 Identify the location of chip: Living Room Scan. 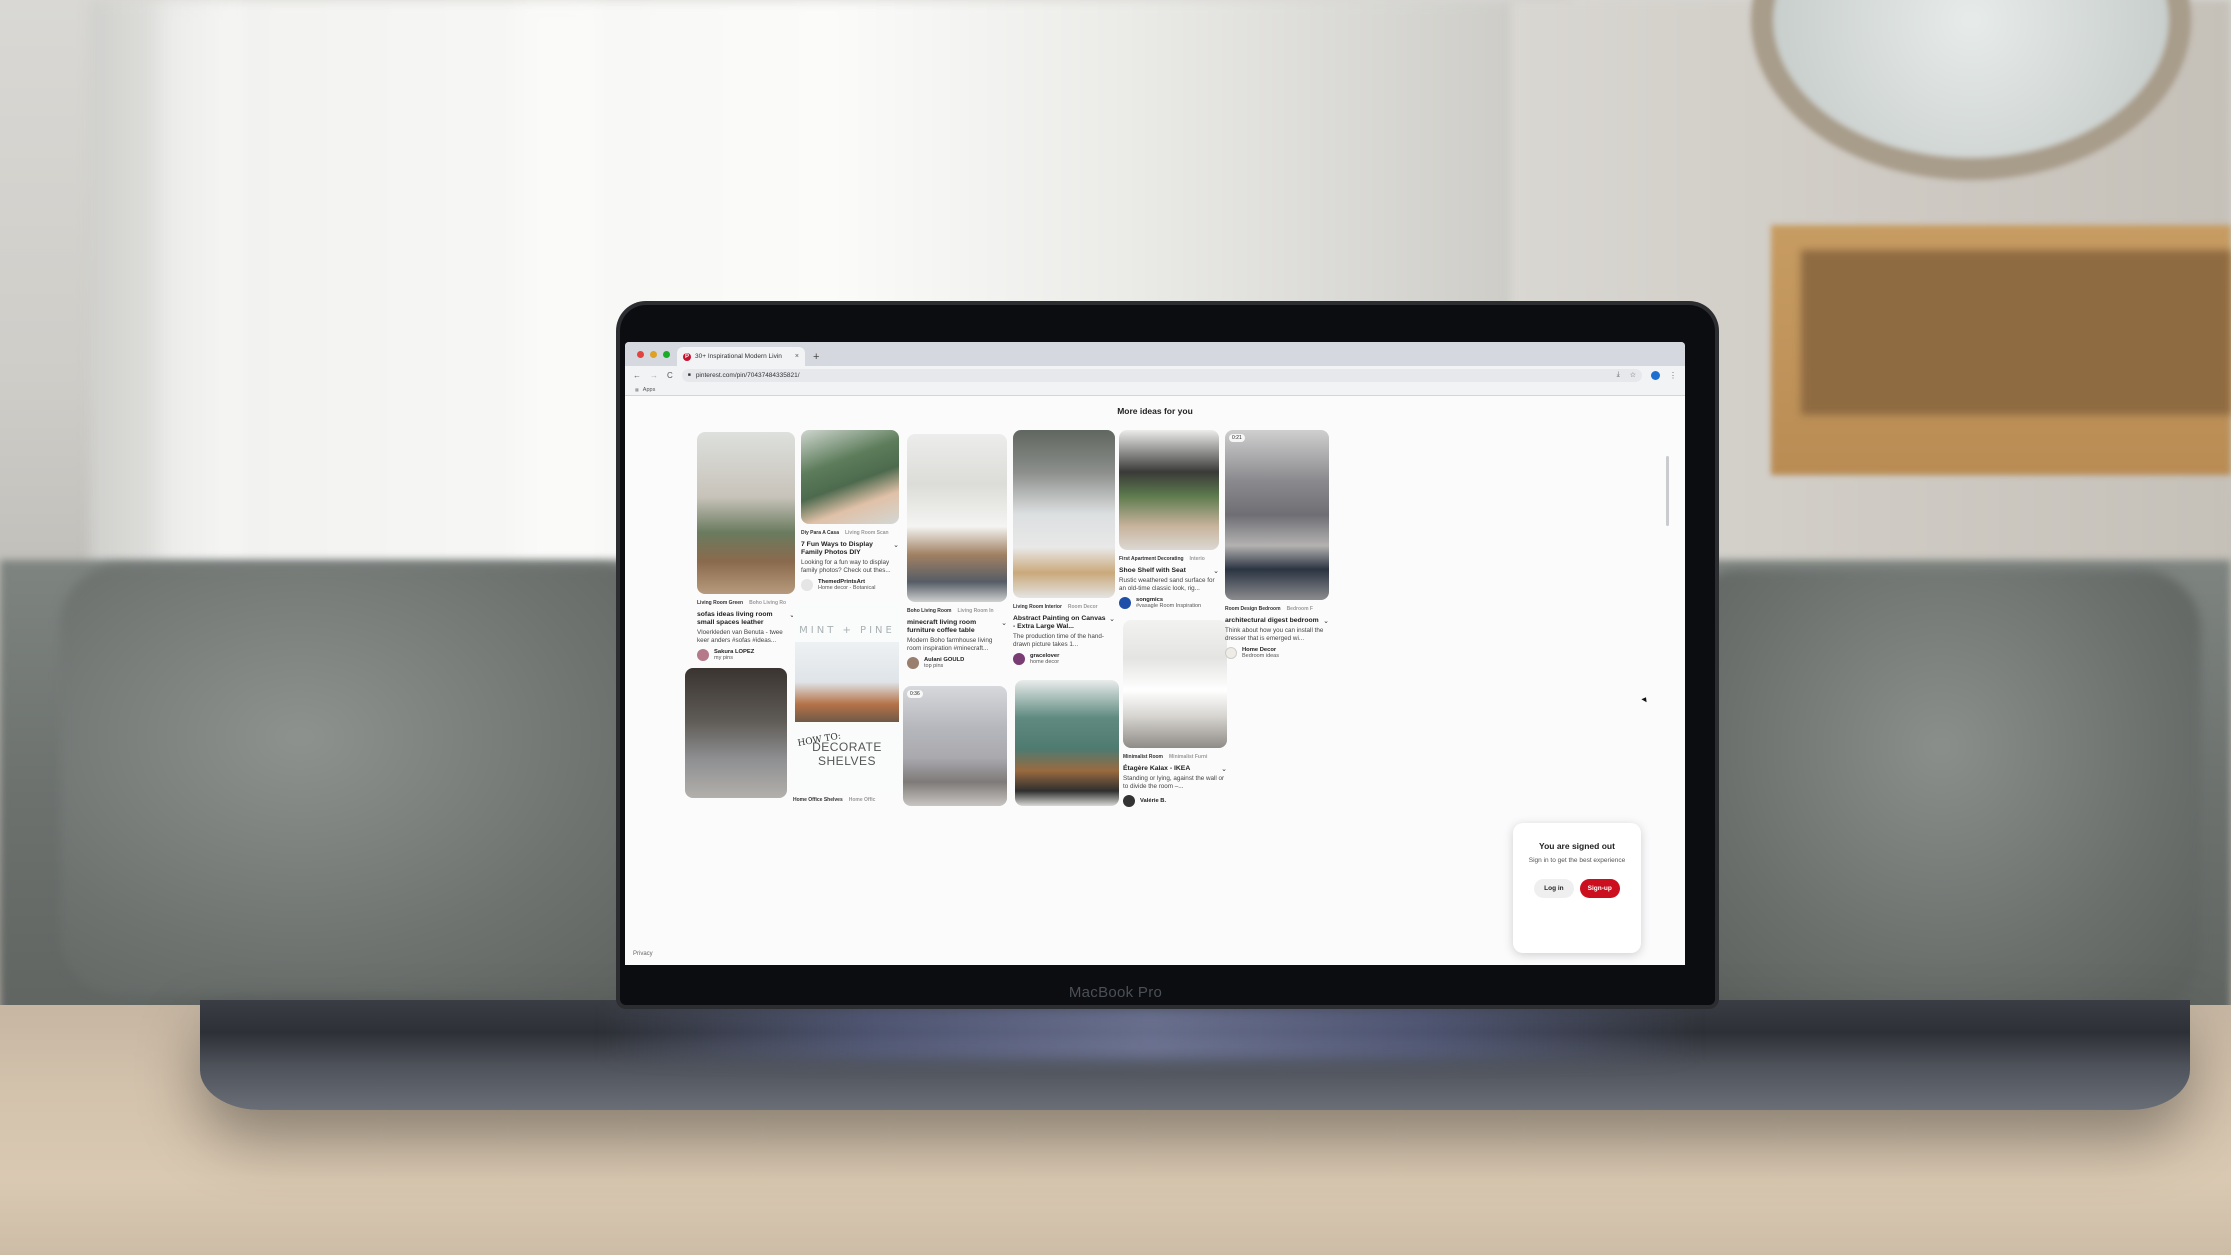
(867, 533).